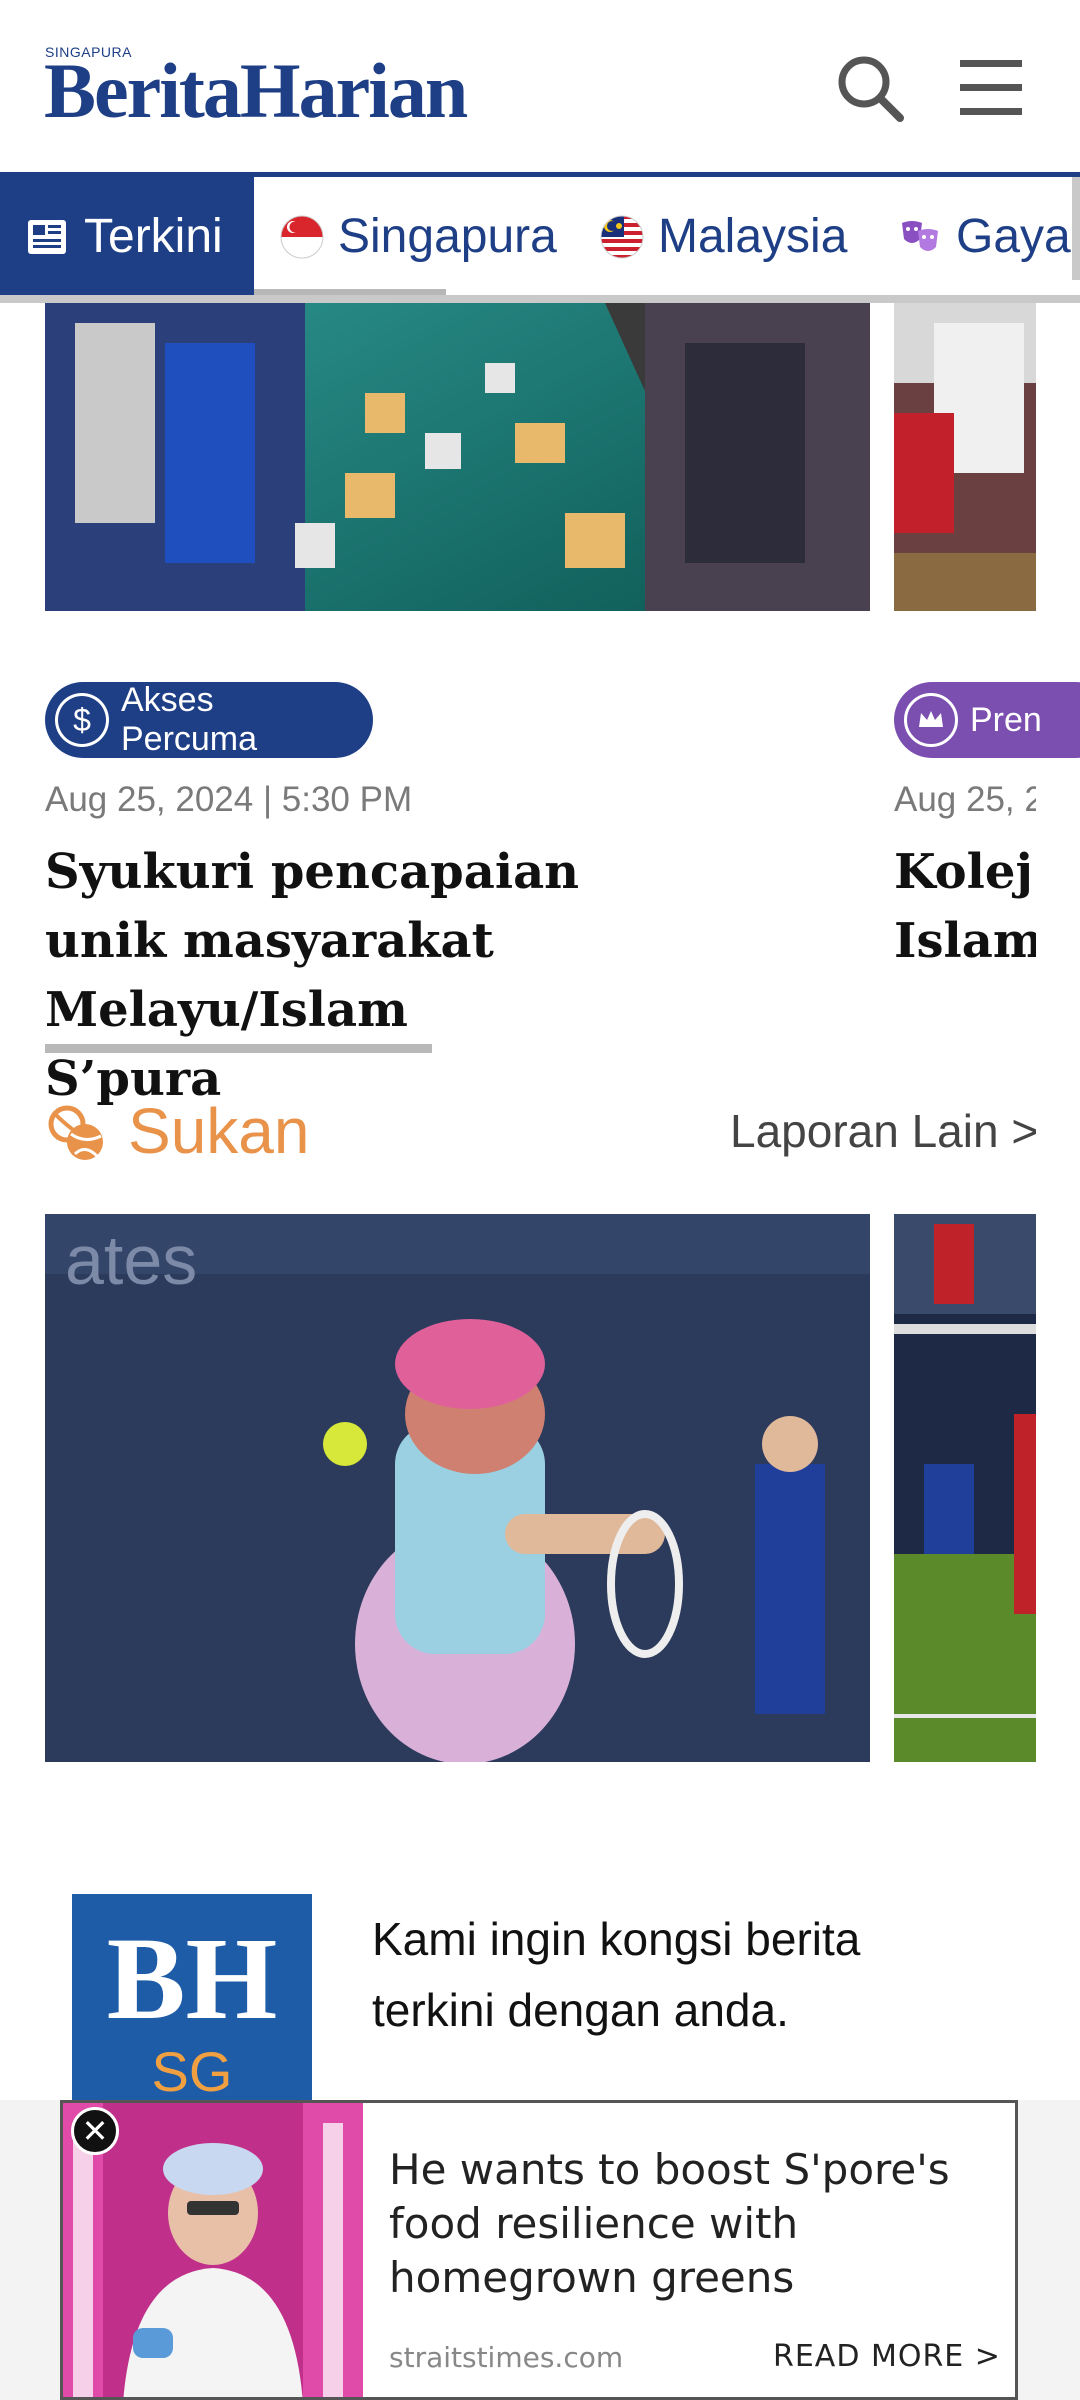  What do you see at coordinates (965, 907) in the screenshot?
I see `article-headline: Kolej s Islam` at bounding box center [965, 907].